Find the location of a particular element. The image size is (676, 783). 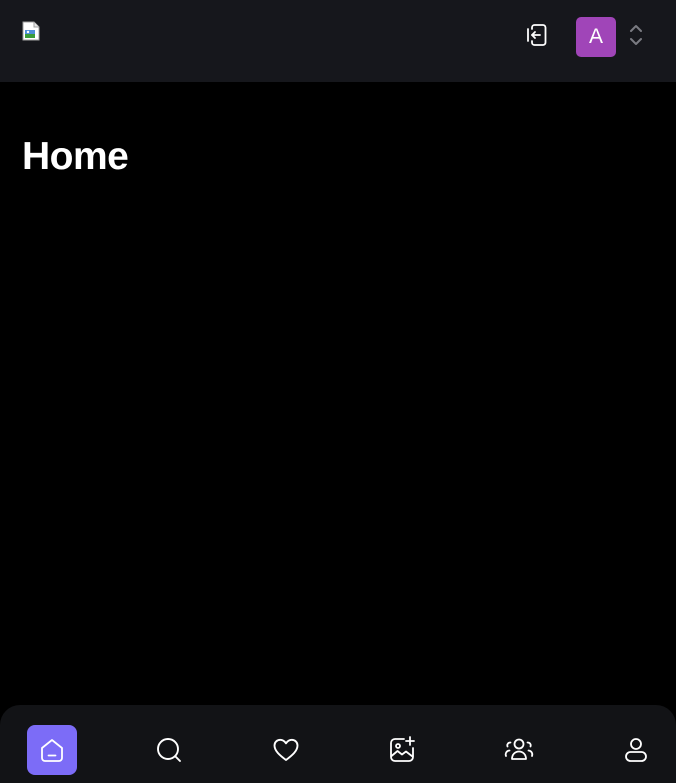

switch-account-button is located at coordinates (536, 37).